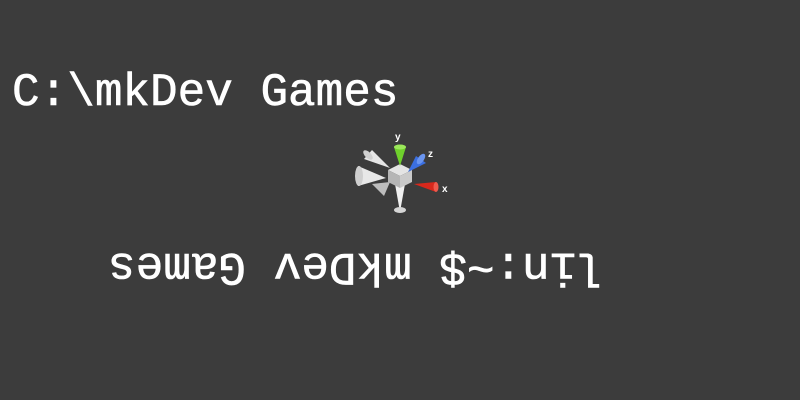 The width and height of the screenshot is (800, 400). I want to click on y-axis-label: y, so click(398, 137).